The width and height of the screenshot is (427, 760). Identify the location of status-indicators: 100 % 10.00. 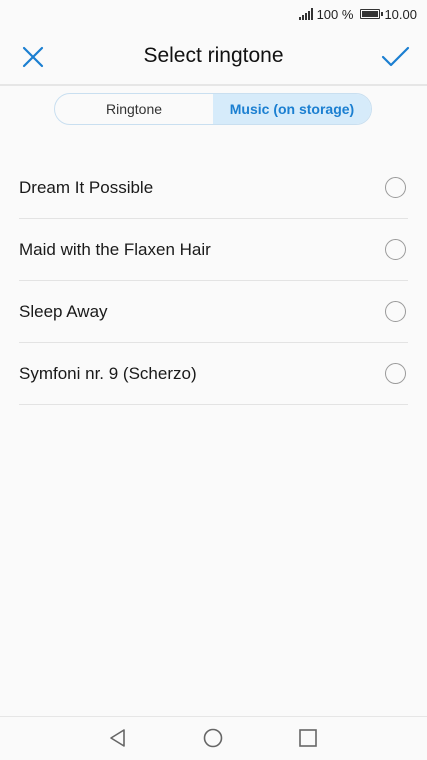
(357, 14).